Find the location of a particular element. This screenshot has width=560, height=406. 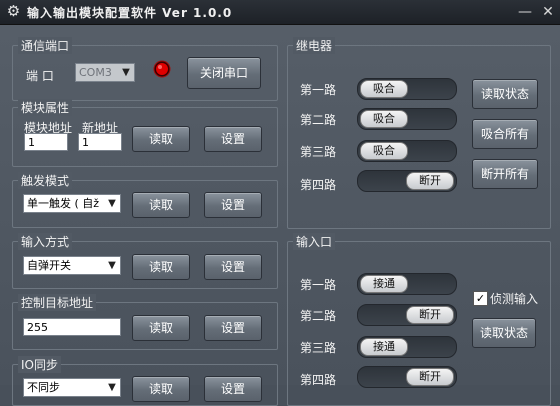

input-mode-value: 自弹开关 is located at coordinates (49, 265).